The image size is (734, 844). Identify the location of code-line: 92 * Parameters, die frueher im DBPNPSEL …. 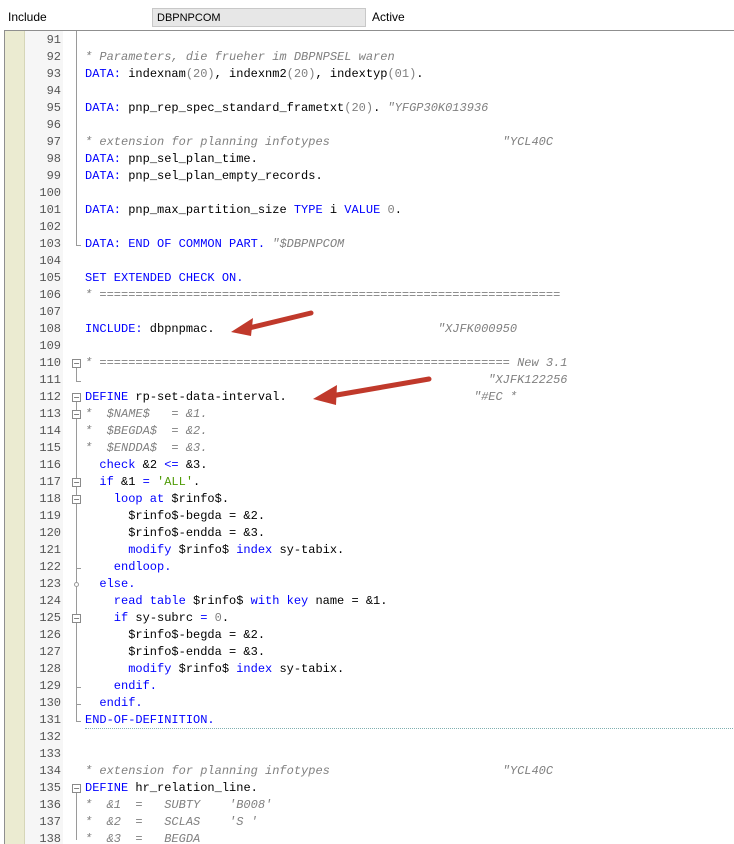
(369, 57).